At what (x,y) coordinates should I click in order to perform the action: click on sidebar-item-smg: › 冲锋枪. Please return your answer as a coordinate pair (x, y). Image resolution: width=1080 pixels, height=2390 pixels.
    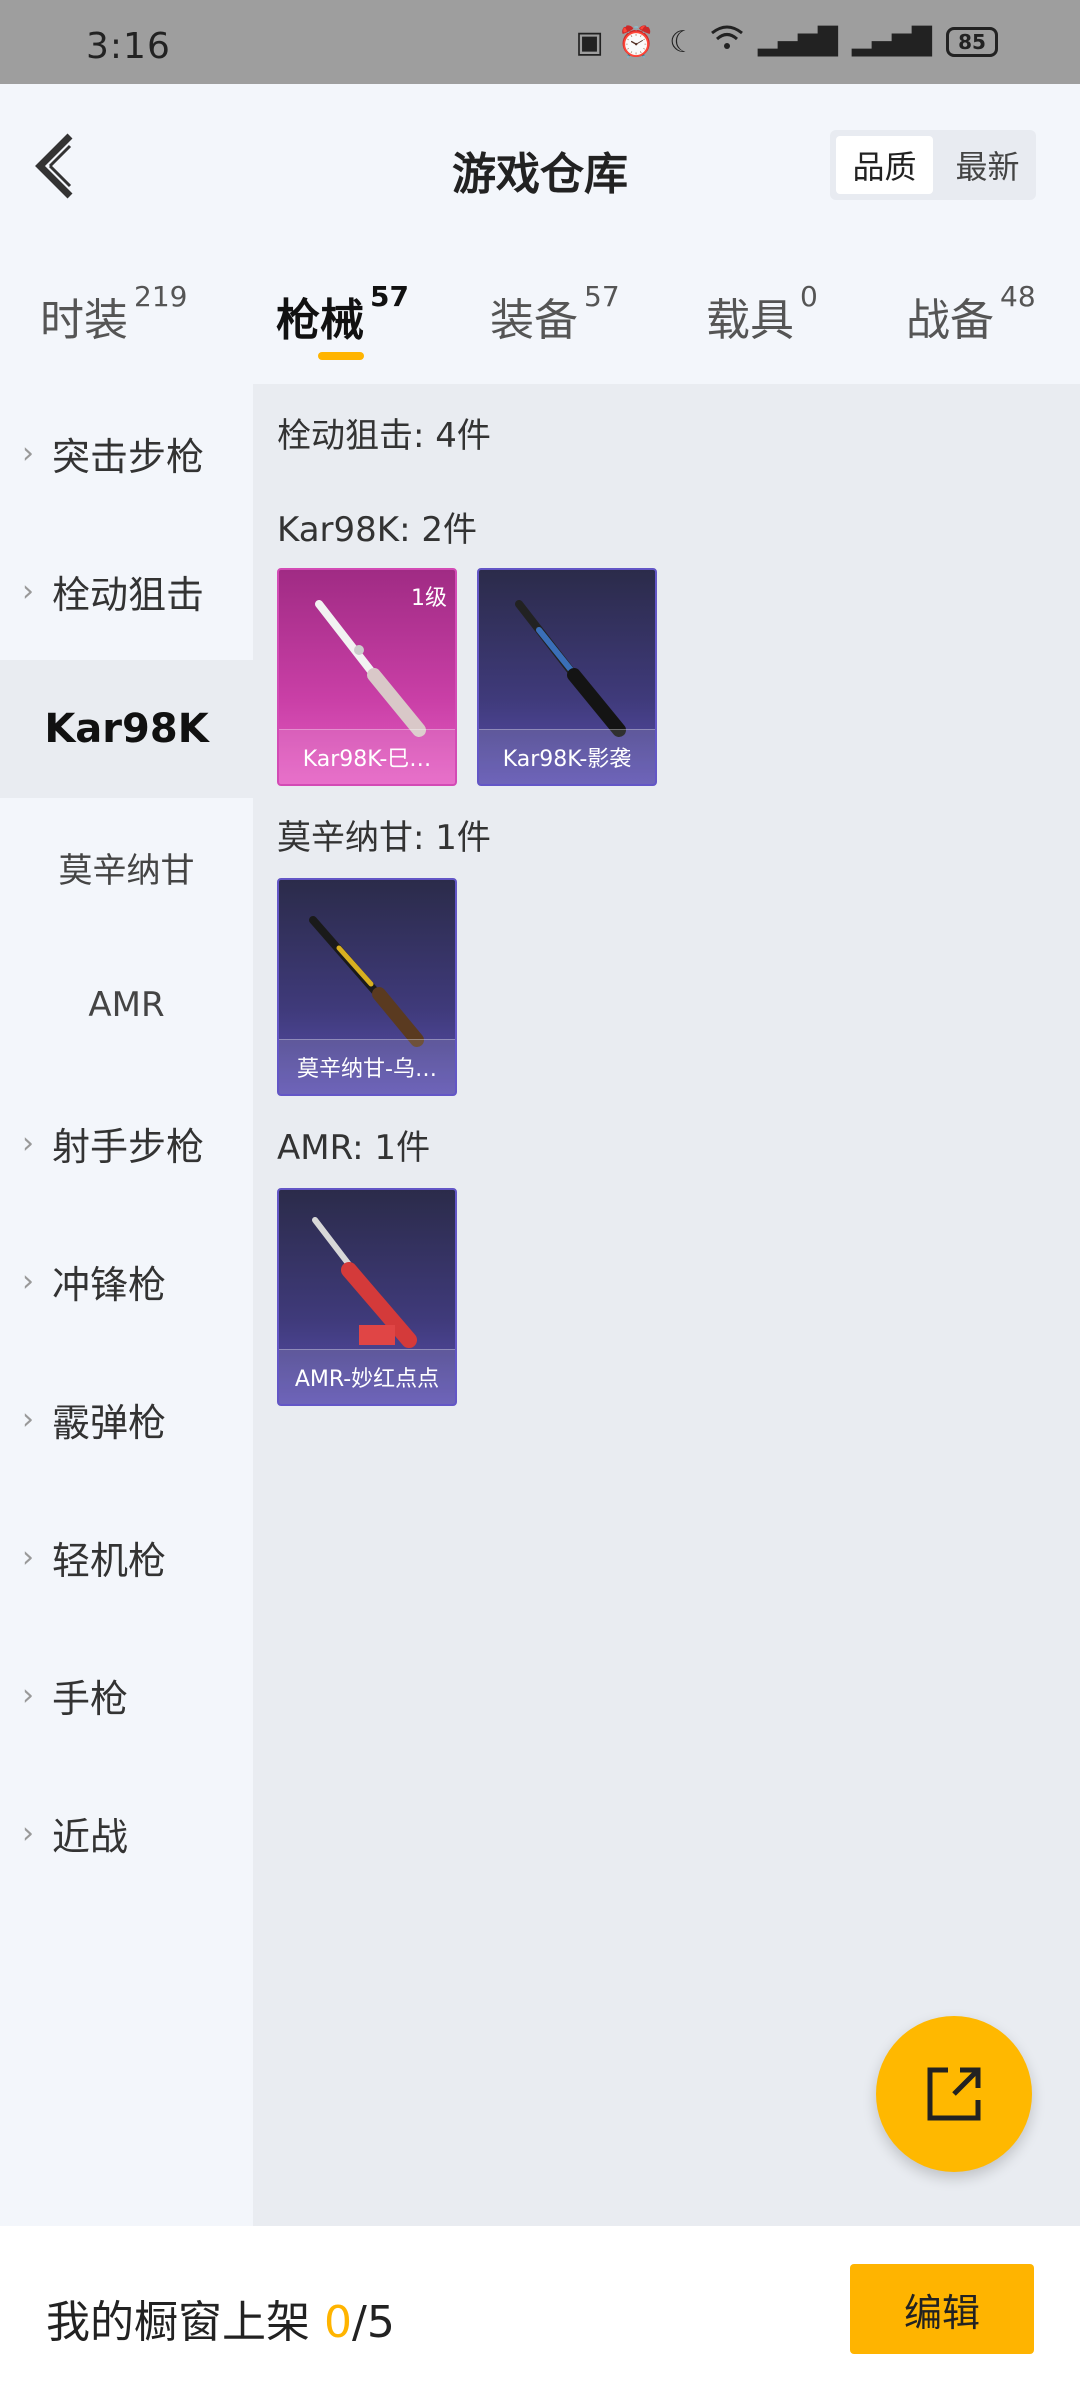
    Looking at the image, I should click on (126, 1281).